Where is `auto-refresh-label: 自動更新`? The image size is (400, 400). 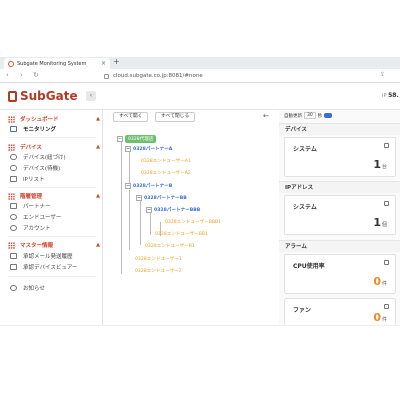 auto-refresh-label: 自動更新 is located at coordinates (293, 116).